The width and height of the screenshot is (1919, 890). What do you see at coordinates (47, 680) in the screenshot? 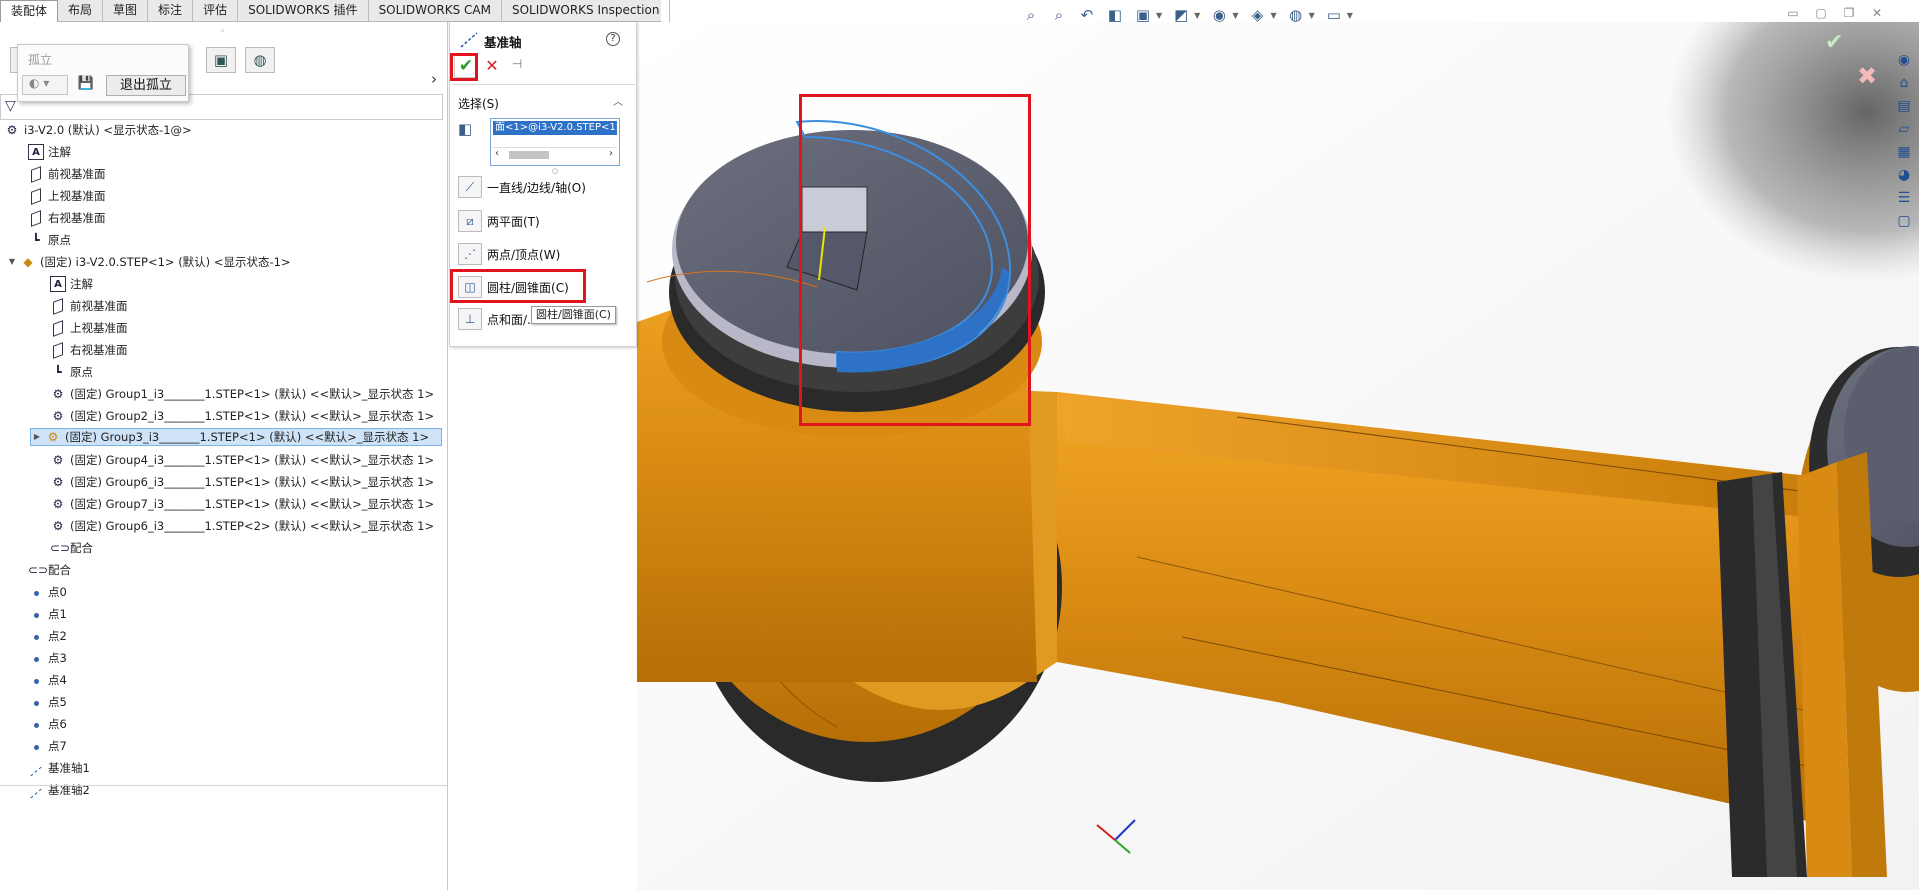
I see `tree-item-point4: 点4` at bounding box center [47, 680].